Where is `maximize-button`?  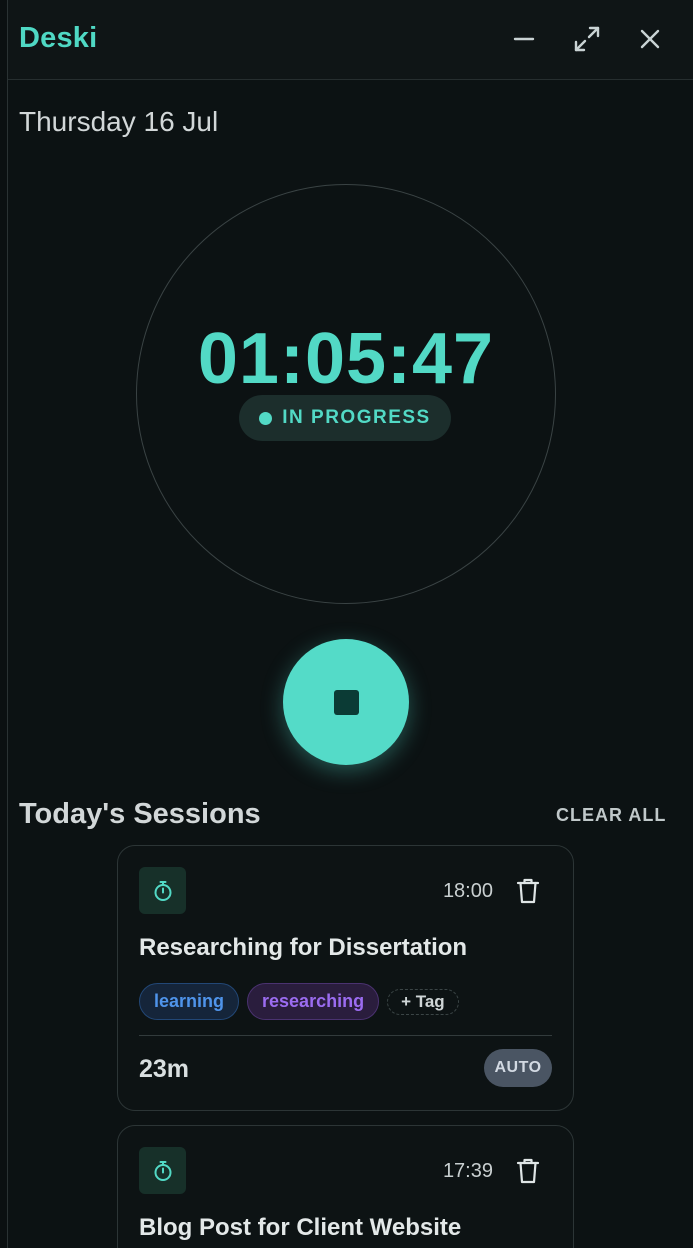 maximize-button is located at coordinates (587, 39).